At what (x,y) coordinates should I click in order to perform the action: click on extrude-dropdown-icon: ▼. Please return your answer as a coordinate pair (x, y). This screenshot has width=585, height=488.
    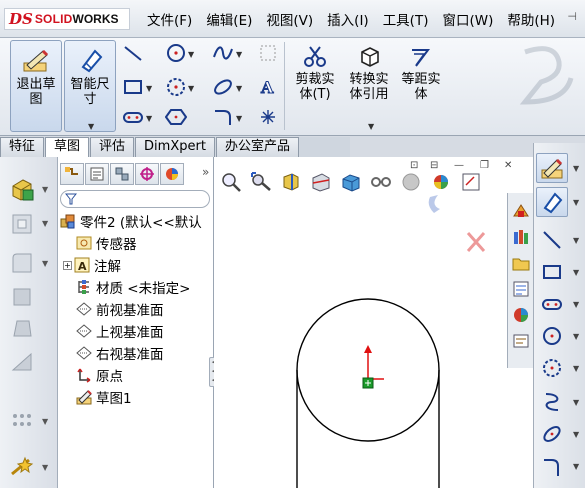
    Looking at the image, I should click on (45, 189).